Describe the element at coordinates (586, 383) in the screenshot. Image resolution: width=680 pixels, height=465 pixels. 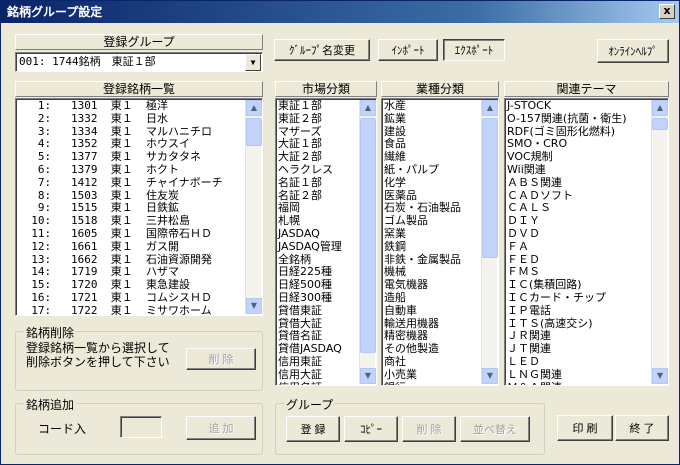
I see `list-item: Ｍ＆Ａ関連` at that location.